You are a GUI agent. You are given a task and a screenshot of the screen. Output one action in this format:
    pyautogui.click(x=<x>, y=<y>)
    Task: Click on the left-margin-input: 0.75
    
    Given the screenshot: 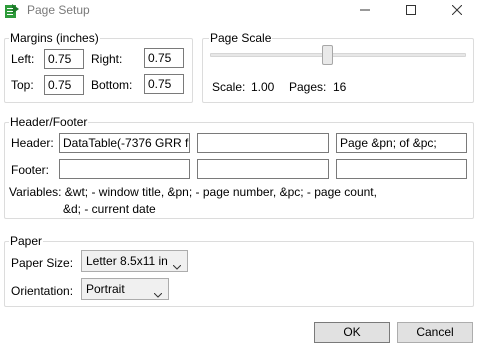 What is the action you would take?
    pyautogui.click(x=64, y=59)
    